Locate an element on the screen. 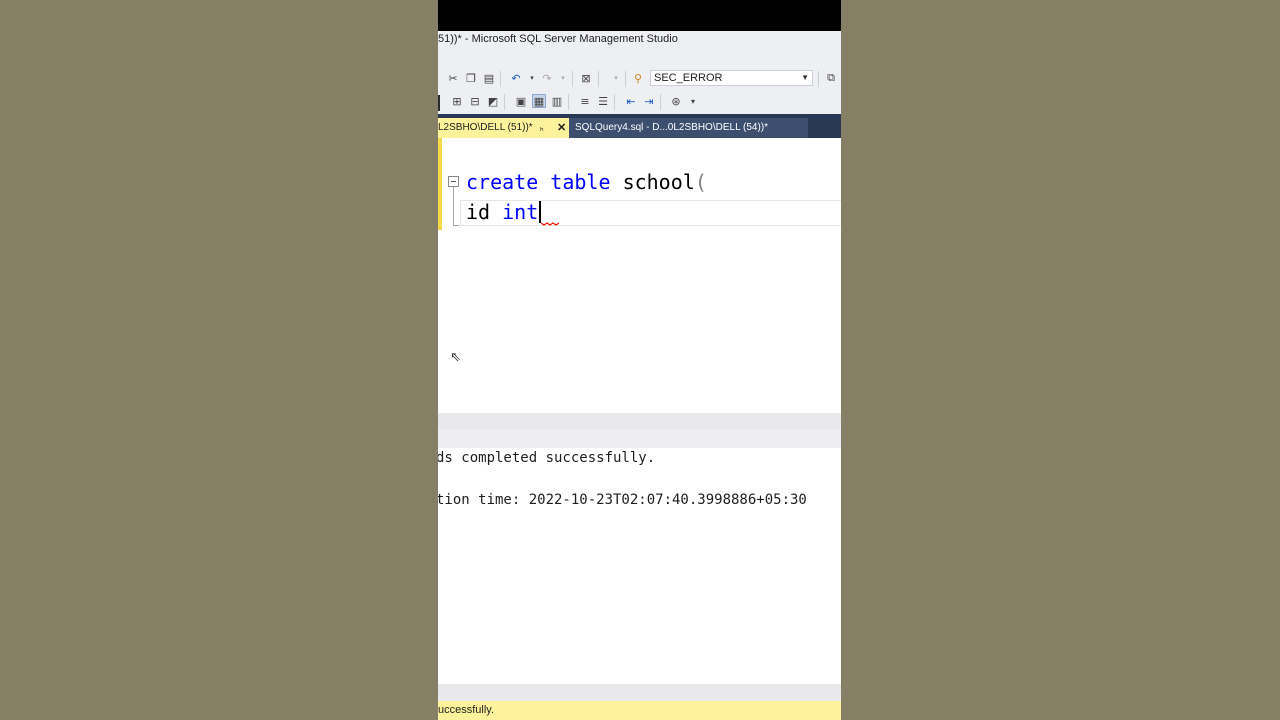 This screenshot has height=720, width=1280. statistics-icon: ⊟ is located at coordinates (475, 101).